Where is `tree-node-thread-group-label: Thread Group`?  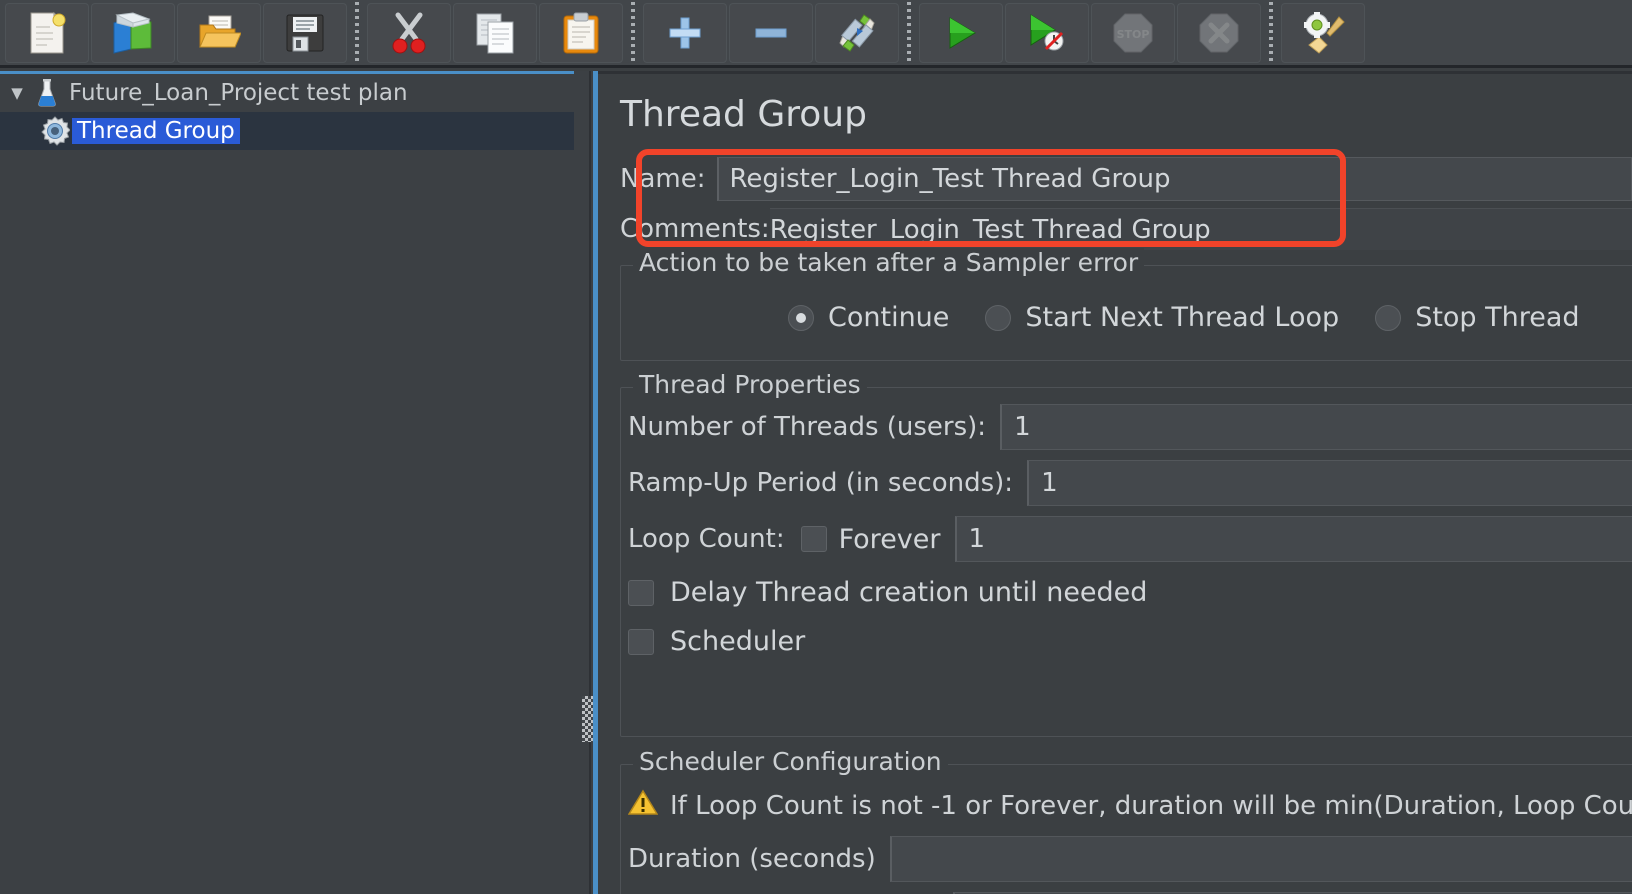 tree-node-thread-group-label: Thread Group is located at coordinates (156, 131).